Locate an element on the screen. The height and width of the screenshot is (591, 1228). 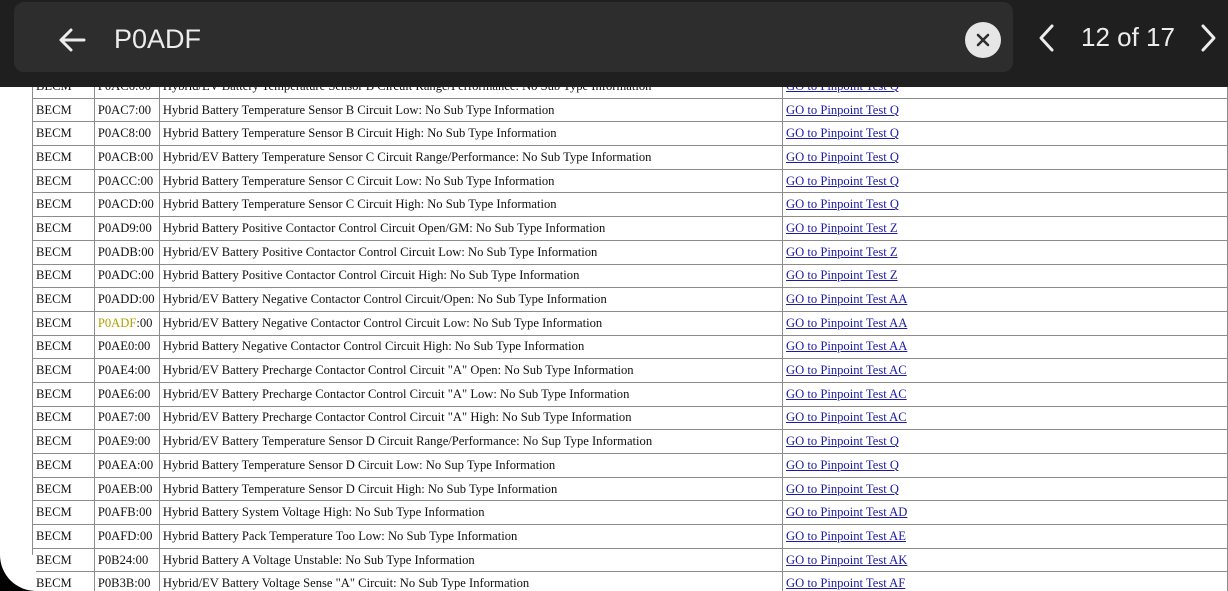
previous-match-button is located at coordinates (1047, 38).